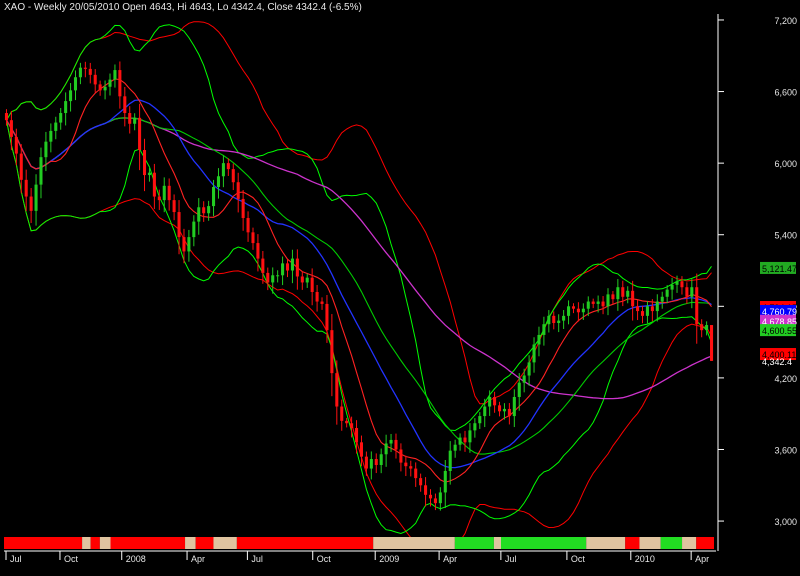  What do you see at coordinates (359, 543) in the screenshot?
I see `trend-strip` at bounding box center [359, 543].